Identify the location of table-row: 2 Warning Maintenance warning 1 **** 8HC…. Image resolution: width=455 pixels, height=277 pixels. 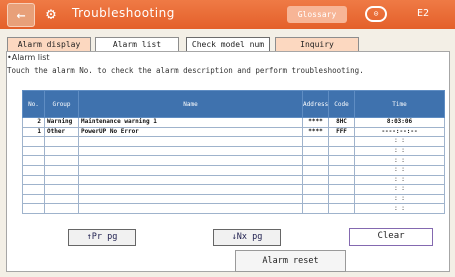
(233, 122).